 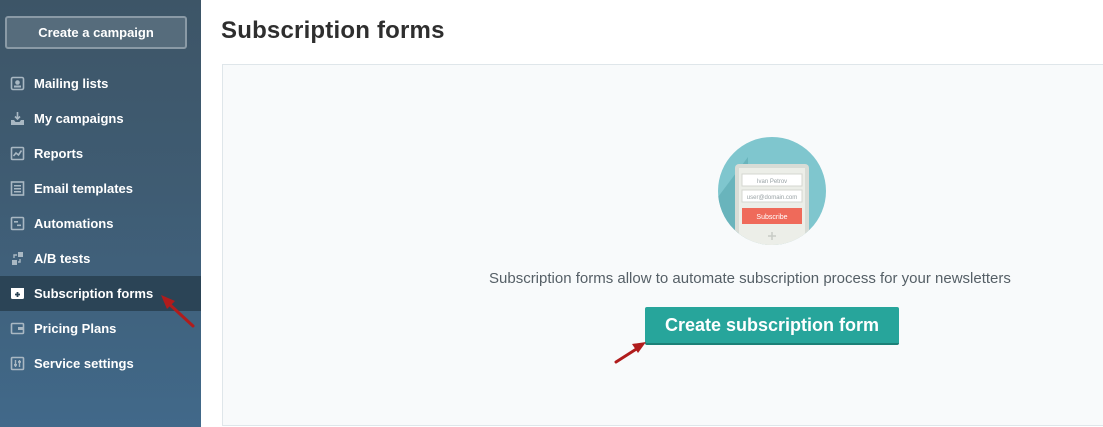 I want to click on sidebar-item-label: Mailing lists, so click(x=71, y=83).